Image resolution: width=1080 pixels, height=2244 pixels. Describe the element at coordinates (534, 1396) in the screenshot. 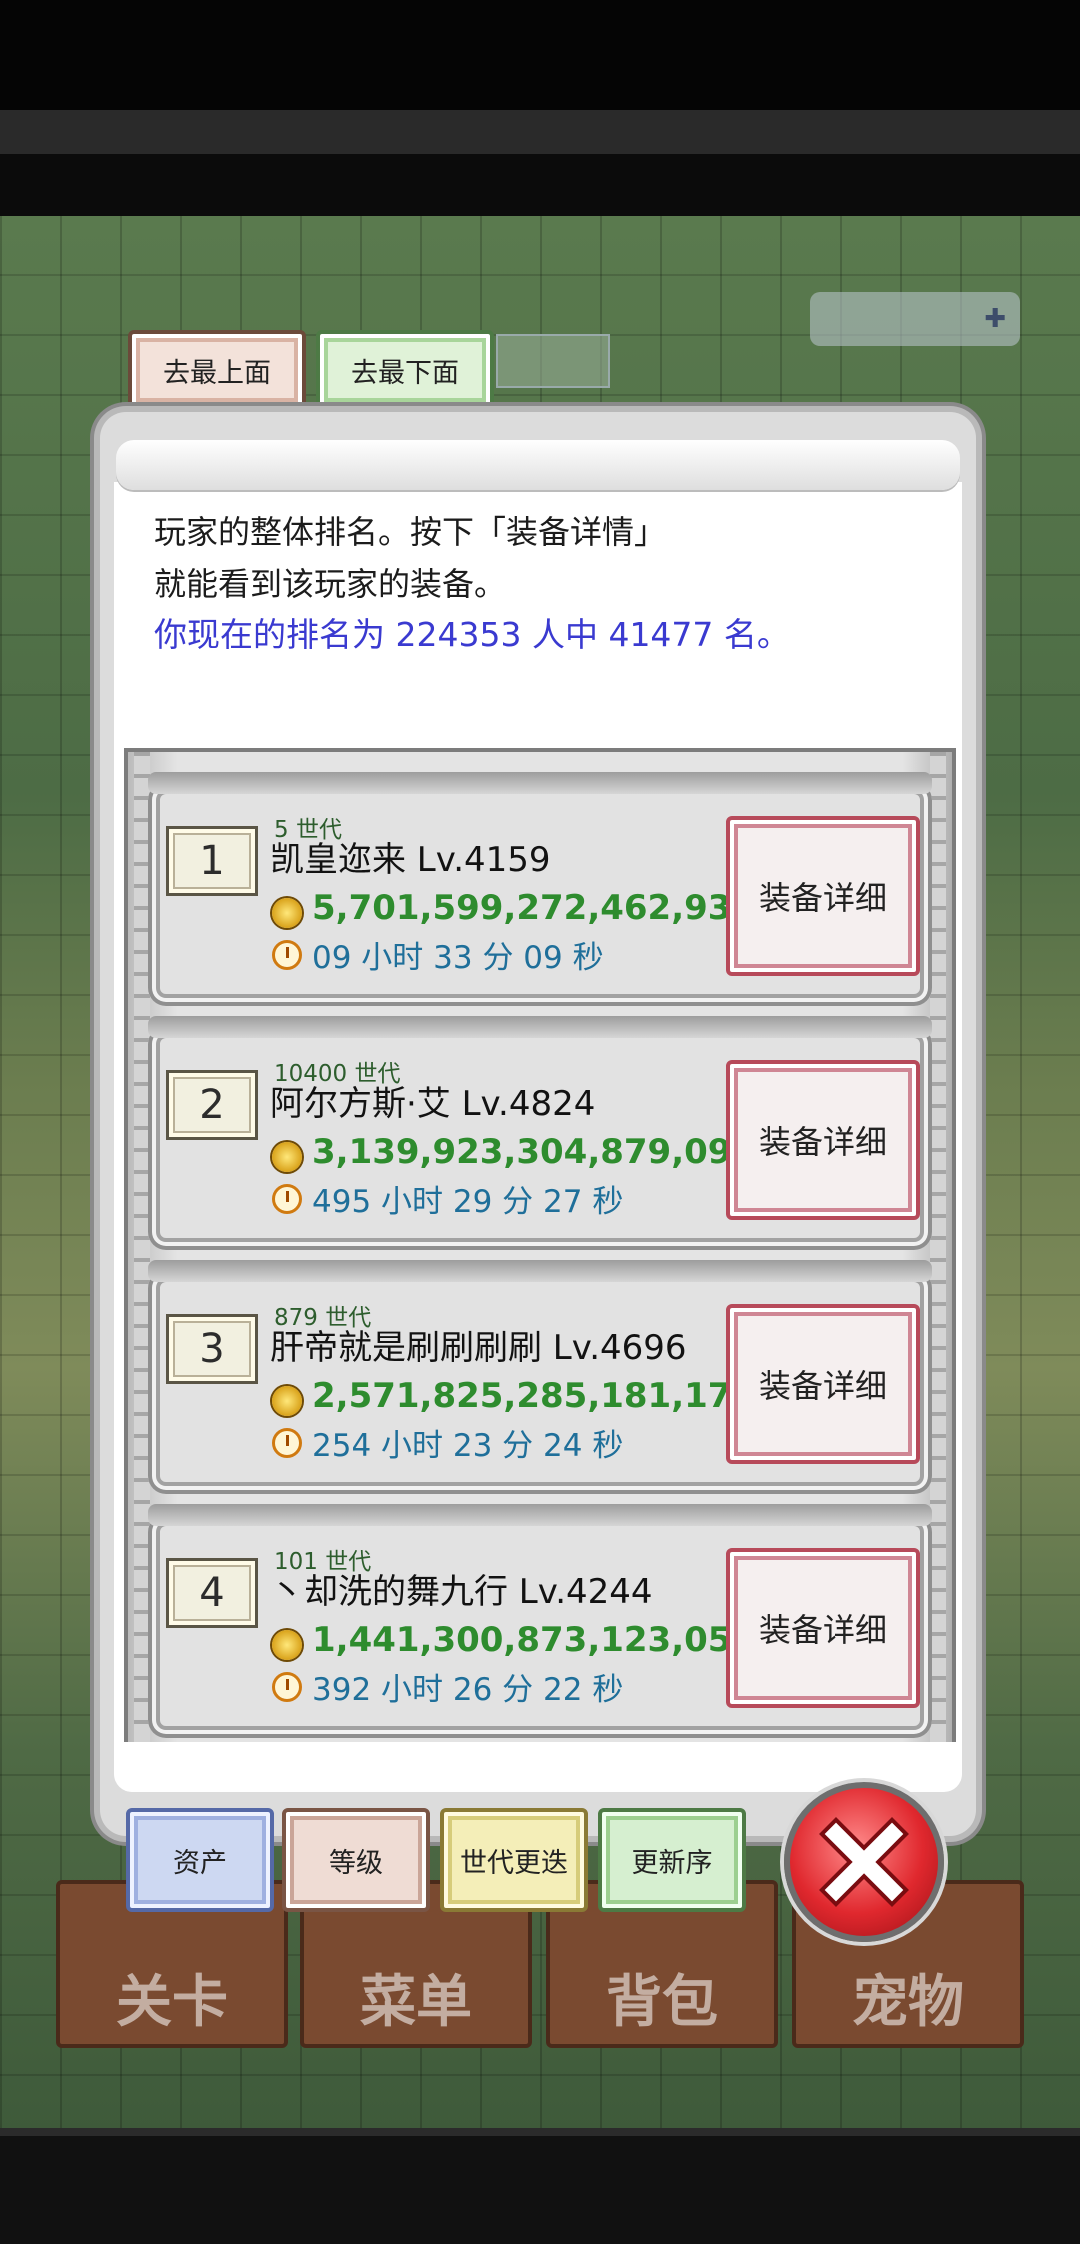

I see `gold-amount: 2,571,825,285,181,178` at that location.